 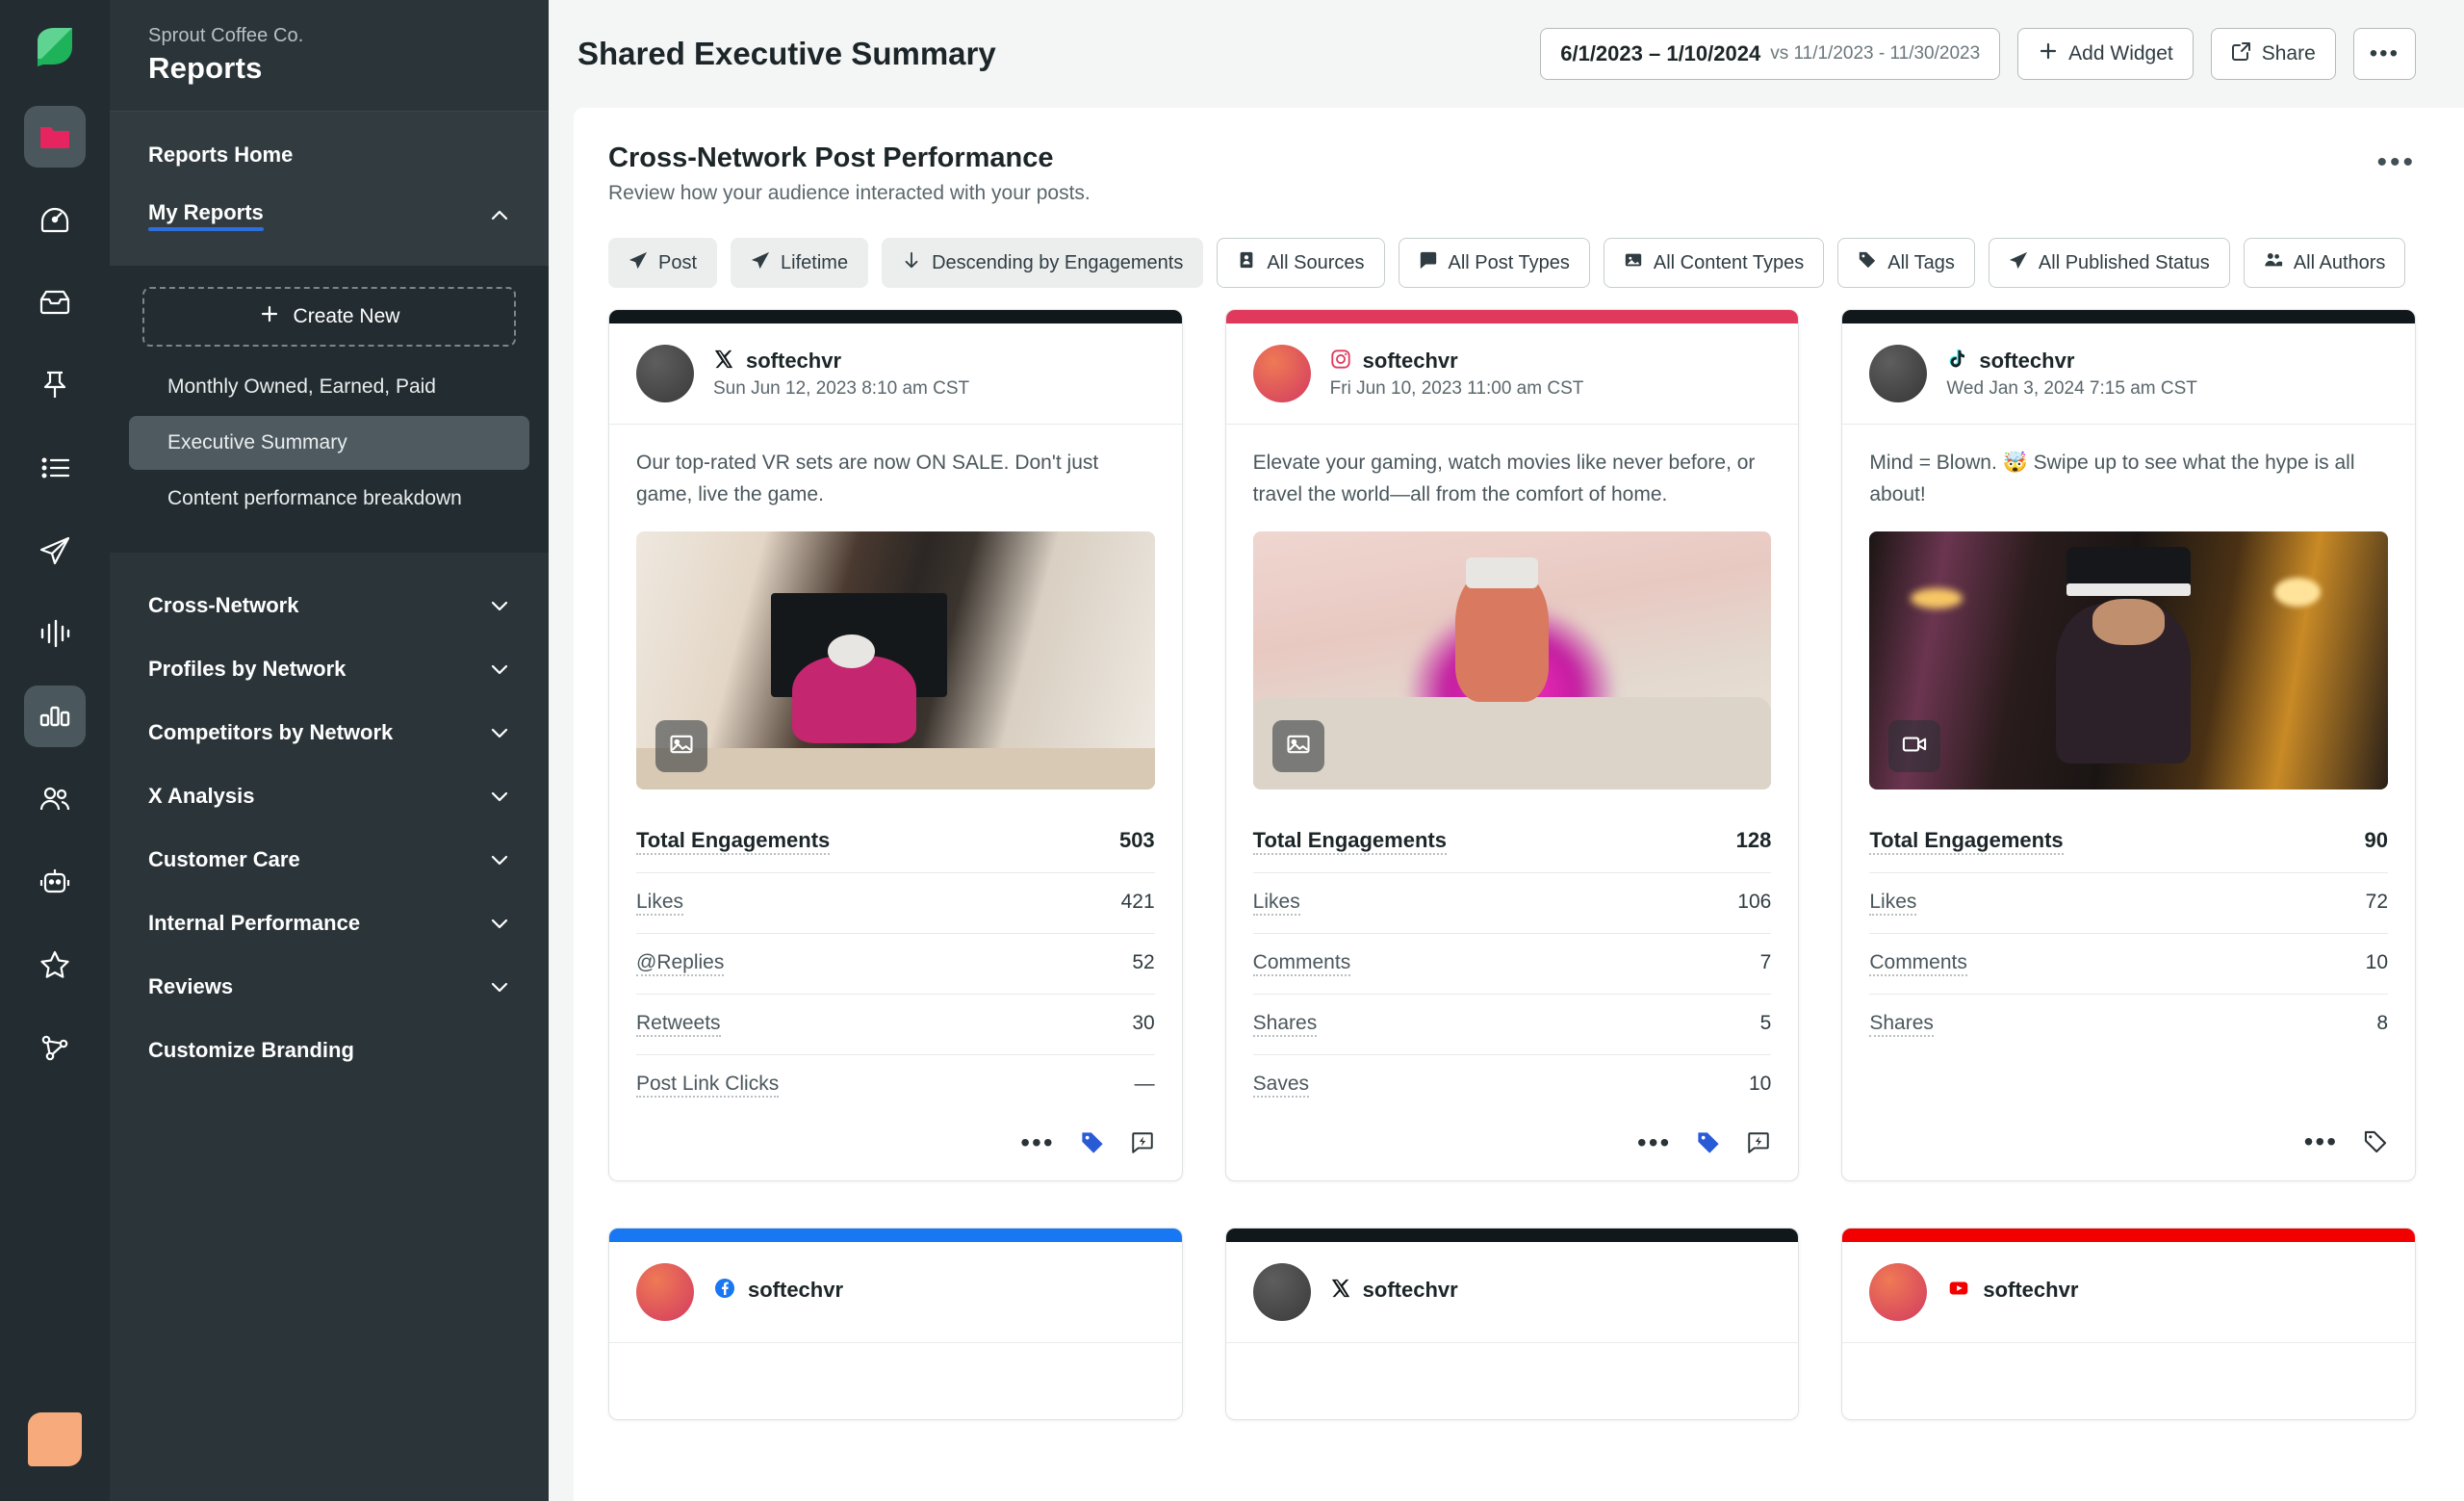 What do you see at coordinates (1456, 388) in the screenshot?
I see `post-timestamp: Fri Jun 10, 2023 11:00 am CST` at bounding box center [1456, 388].